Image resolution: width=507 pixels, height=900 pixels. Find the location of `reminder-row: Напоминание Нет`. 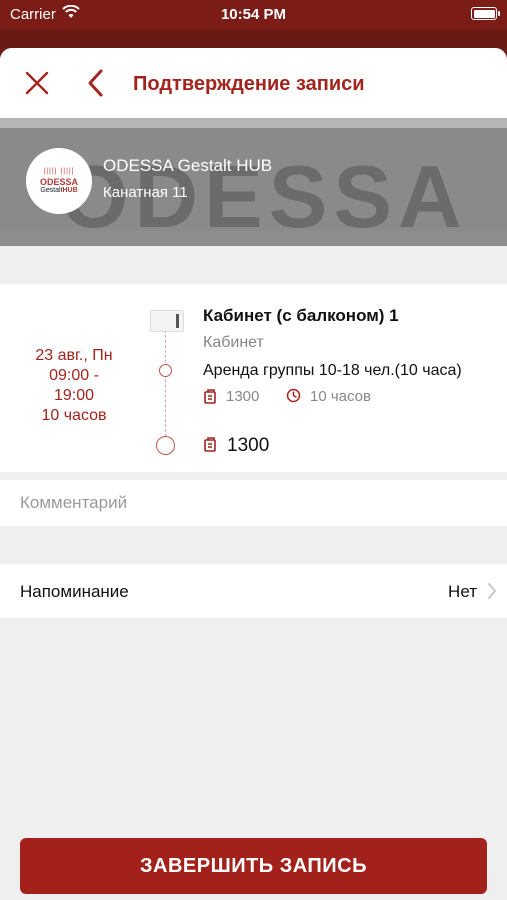

reminder-row: Напоминание Нет is located at coordinates (253, 591).